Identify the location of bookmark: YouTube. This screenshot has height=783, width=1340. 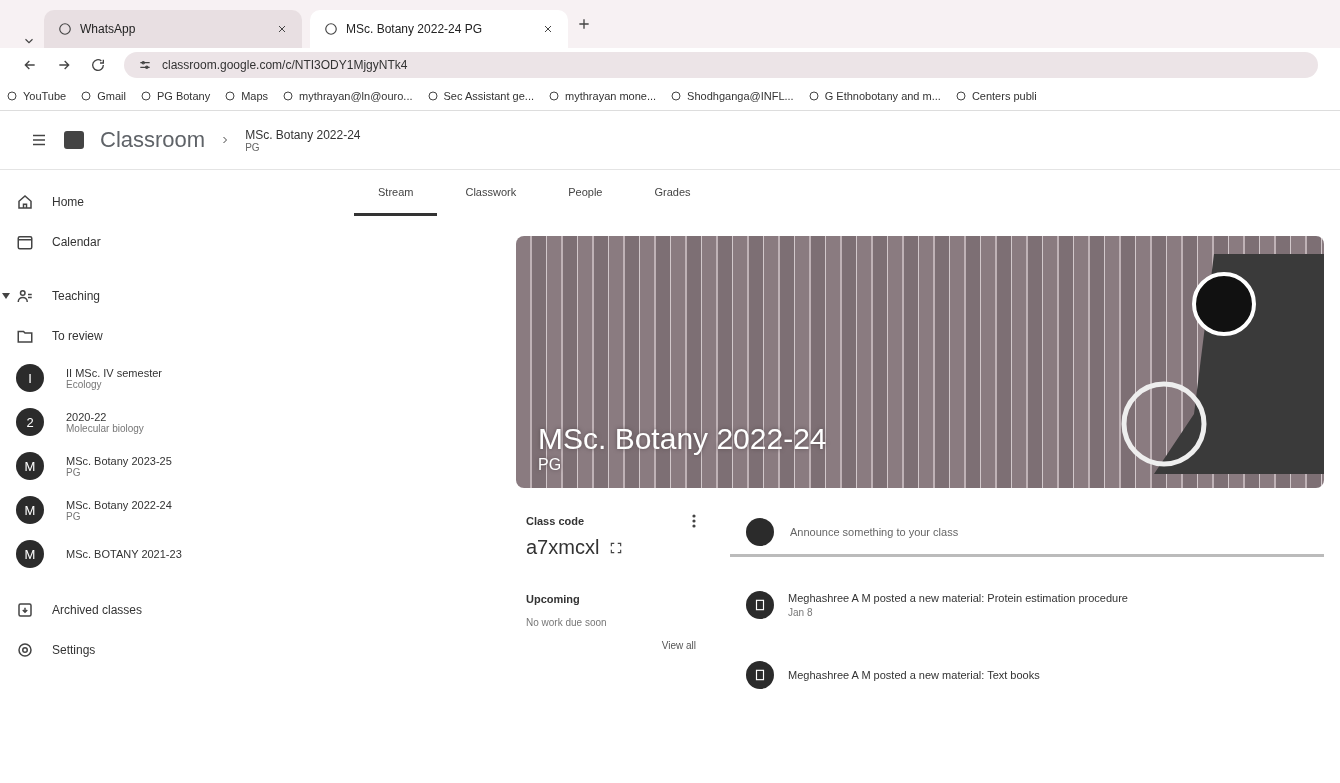
(36, 96).